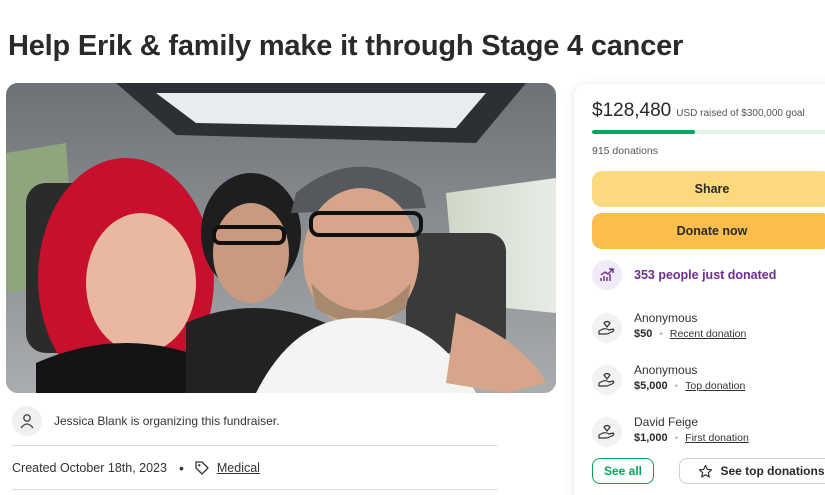 Image resolution: width=825 pixels, height=495 pixels. I want to click on donor-name: David Feige, so click(666, 422).